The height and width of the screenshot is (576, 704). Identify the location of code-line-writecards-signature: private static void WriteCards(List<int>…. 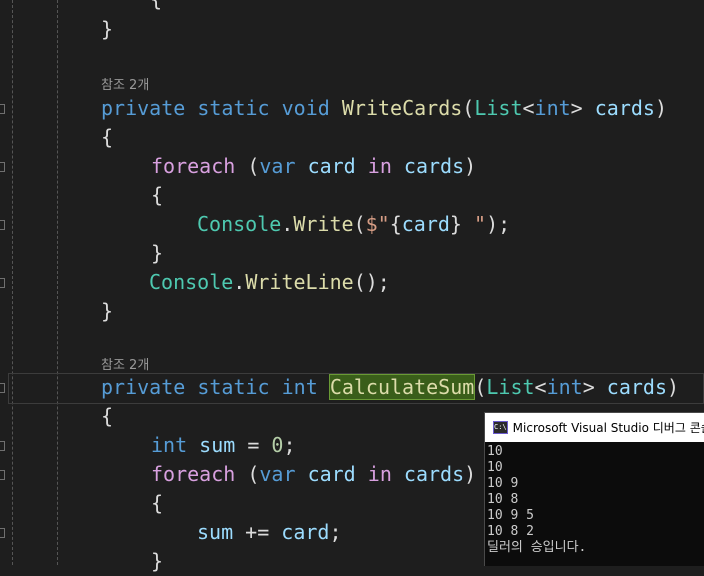
(384, 108).